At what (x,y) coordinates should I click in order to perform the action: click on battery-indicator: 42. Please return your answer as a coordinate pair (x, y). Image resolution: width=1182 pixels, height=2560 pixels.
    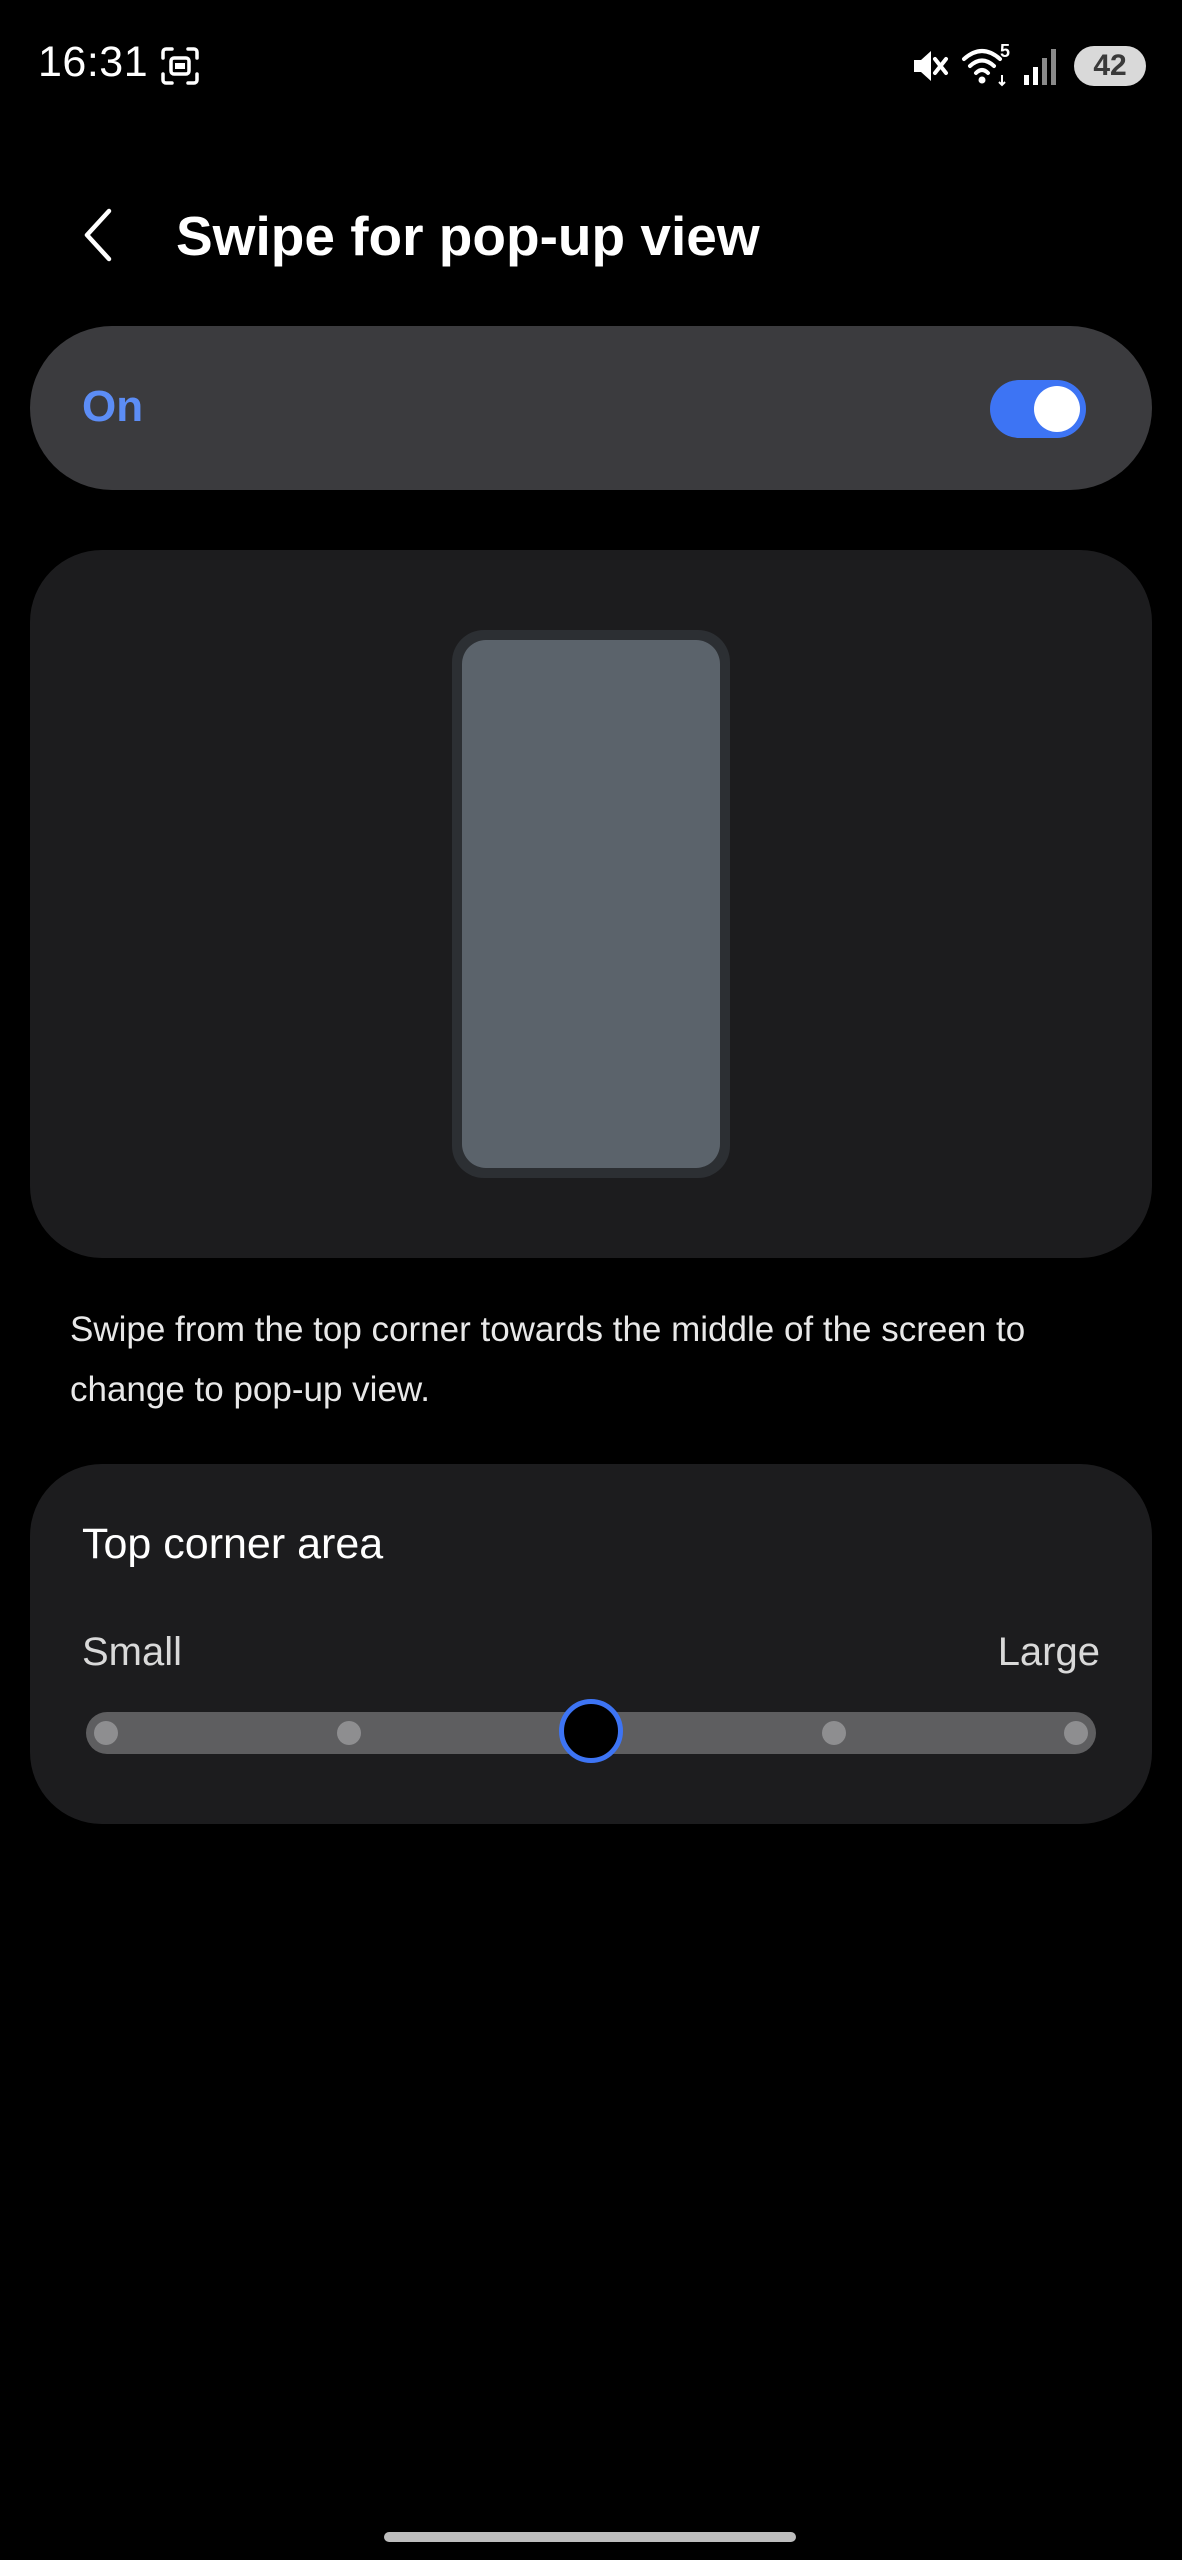
    Looking at the image, I should click on (1110, 66).